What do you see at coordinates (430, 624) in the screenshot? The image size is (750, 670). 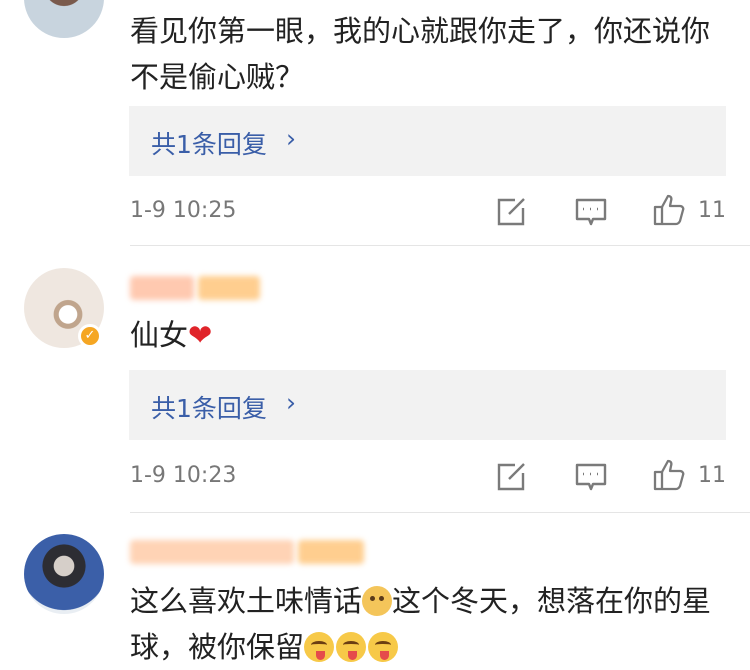 I see `comment-text: 这么喜欢土味情话 这个冬天，想落在你的星球，被你保留` at bounding box center [430, 624].